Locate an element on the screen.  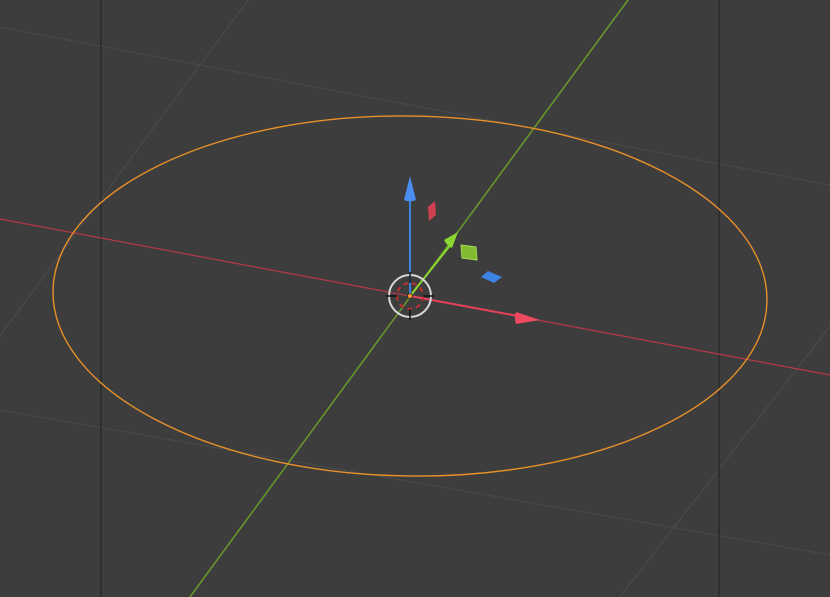
plane-xz-handle-icon is located at coordinates (469, 252).